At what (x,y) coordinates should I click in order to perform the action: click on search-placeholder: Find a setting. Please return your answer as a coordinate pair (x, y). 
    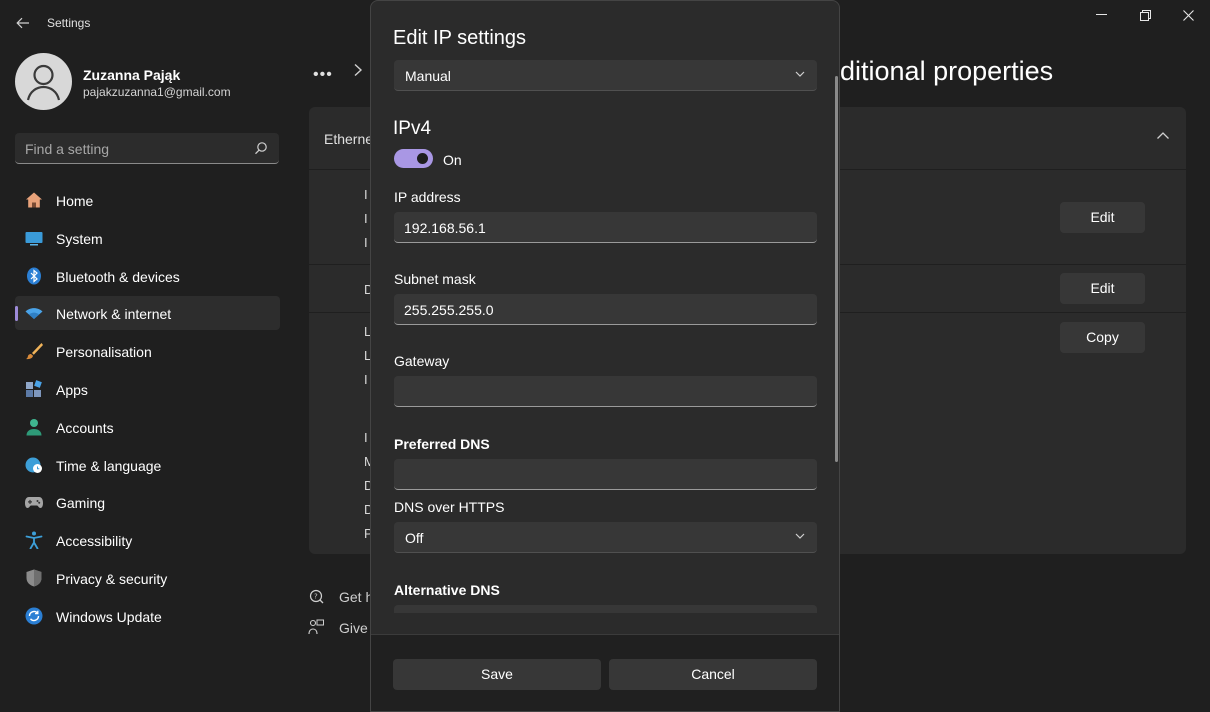
    Looking at the image, I should click on (67, 149).